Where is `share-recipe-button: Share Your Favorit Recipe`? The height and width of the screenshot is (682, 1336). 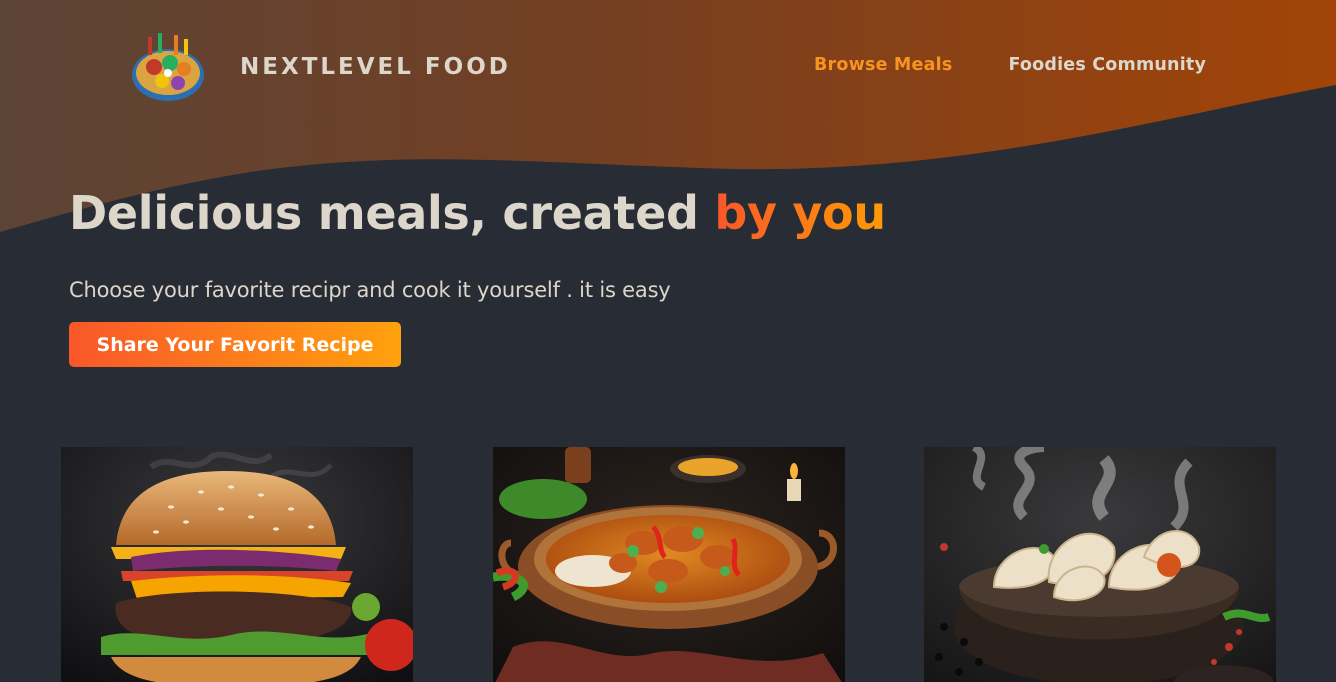 share-recipe-button: Share Your Favorit Recipe is located at coordinates (235, 344).